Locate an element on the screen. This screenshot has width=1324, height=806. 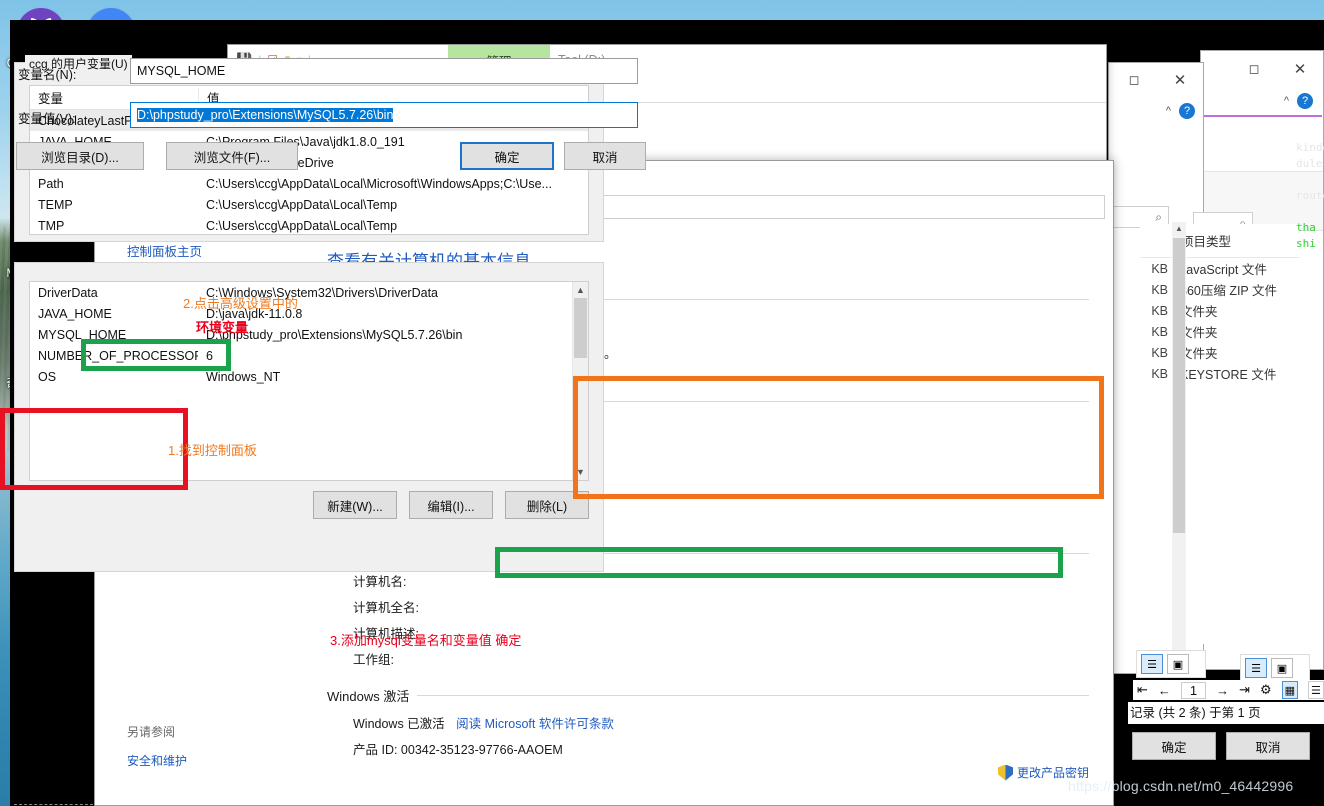
variable-name-cell: OS is located at coordinates (47, 376).